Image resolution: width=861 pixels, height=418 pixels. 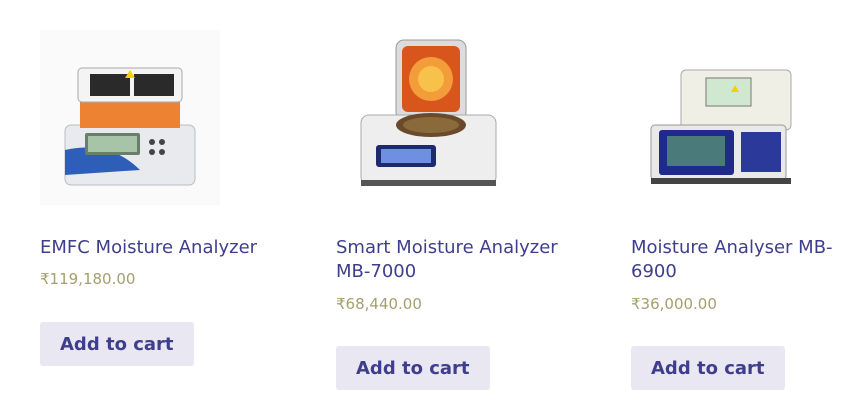 What do you see at coordinates (738, 260) in the screenshot?
I see `product-title: Moisture Analyser MB-6900` at bounding box center [738, 260].